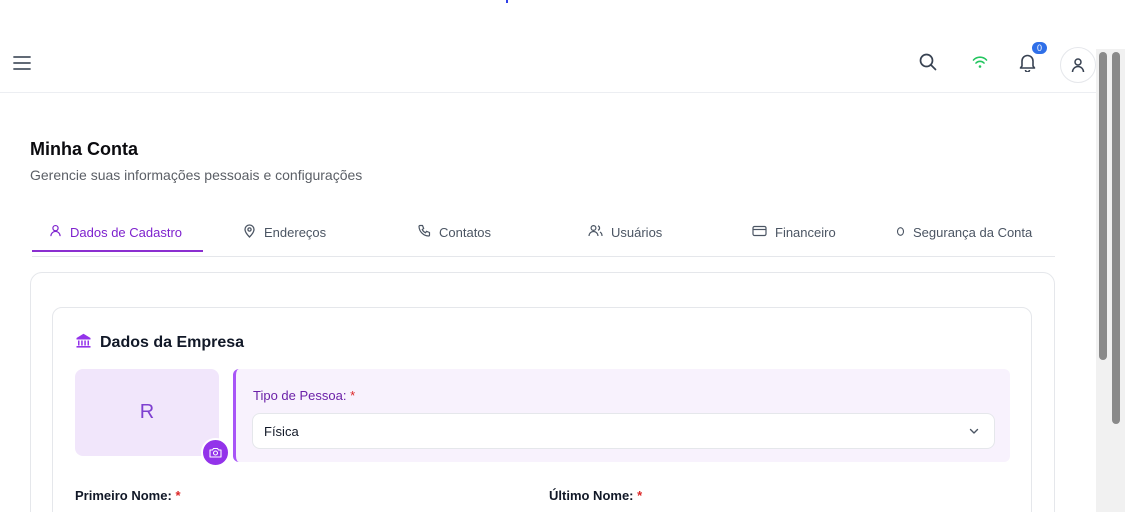 The image size is (1125, 512). Describe the element at coordinates (147, 412) in the screenshot. I see `company-avatar: R` at that location.